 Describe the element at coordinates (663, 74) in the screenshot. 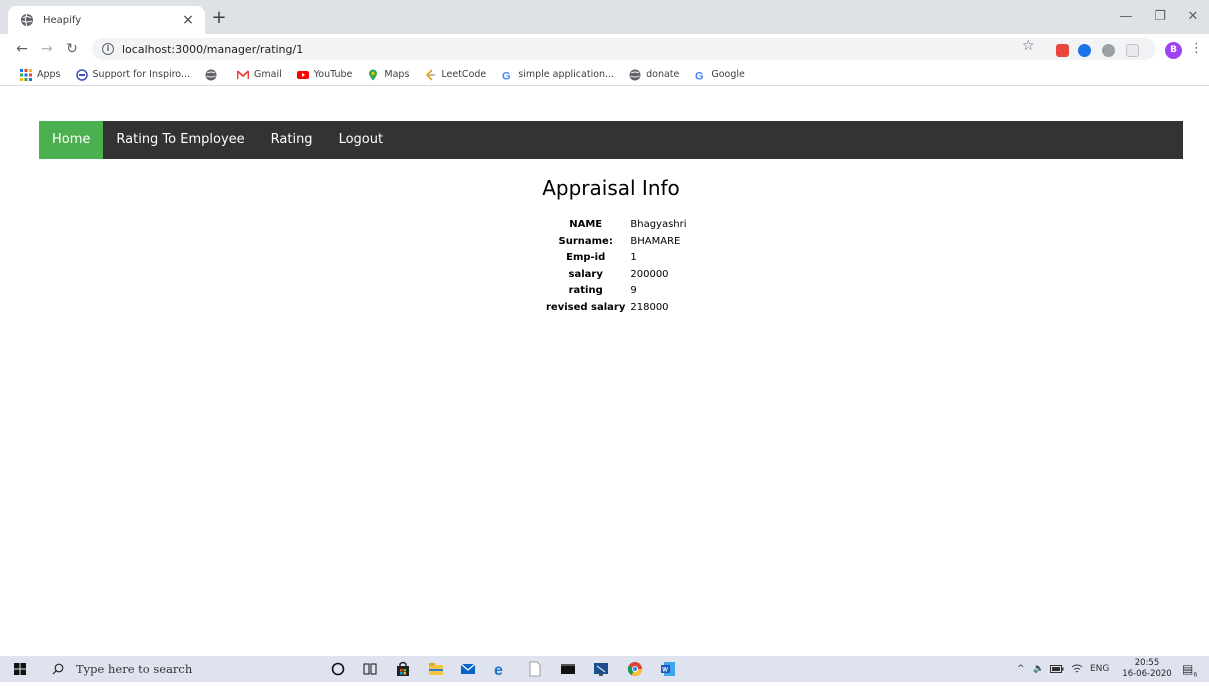

I see `bookmark-label: donate` at that location.